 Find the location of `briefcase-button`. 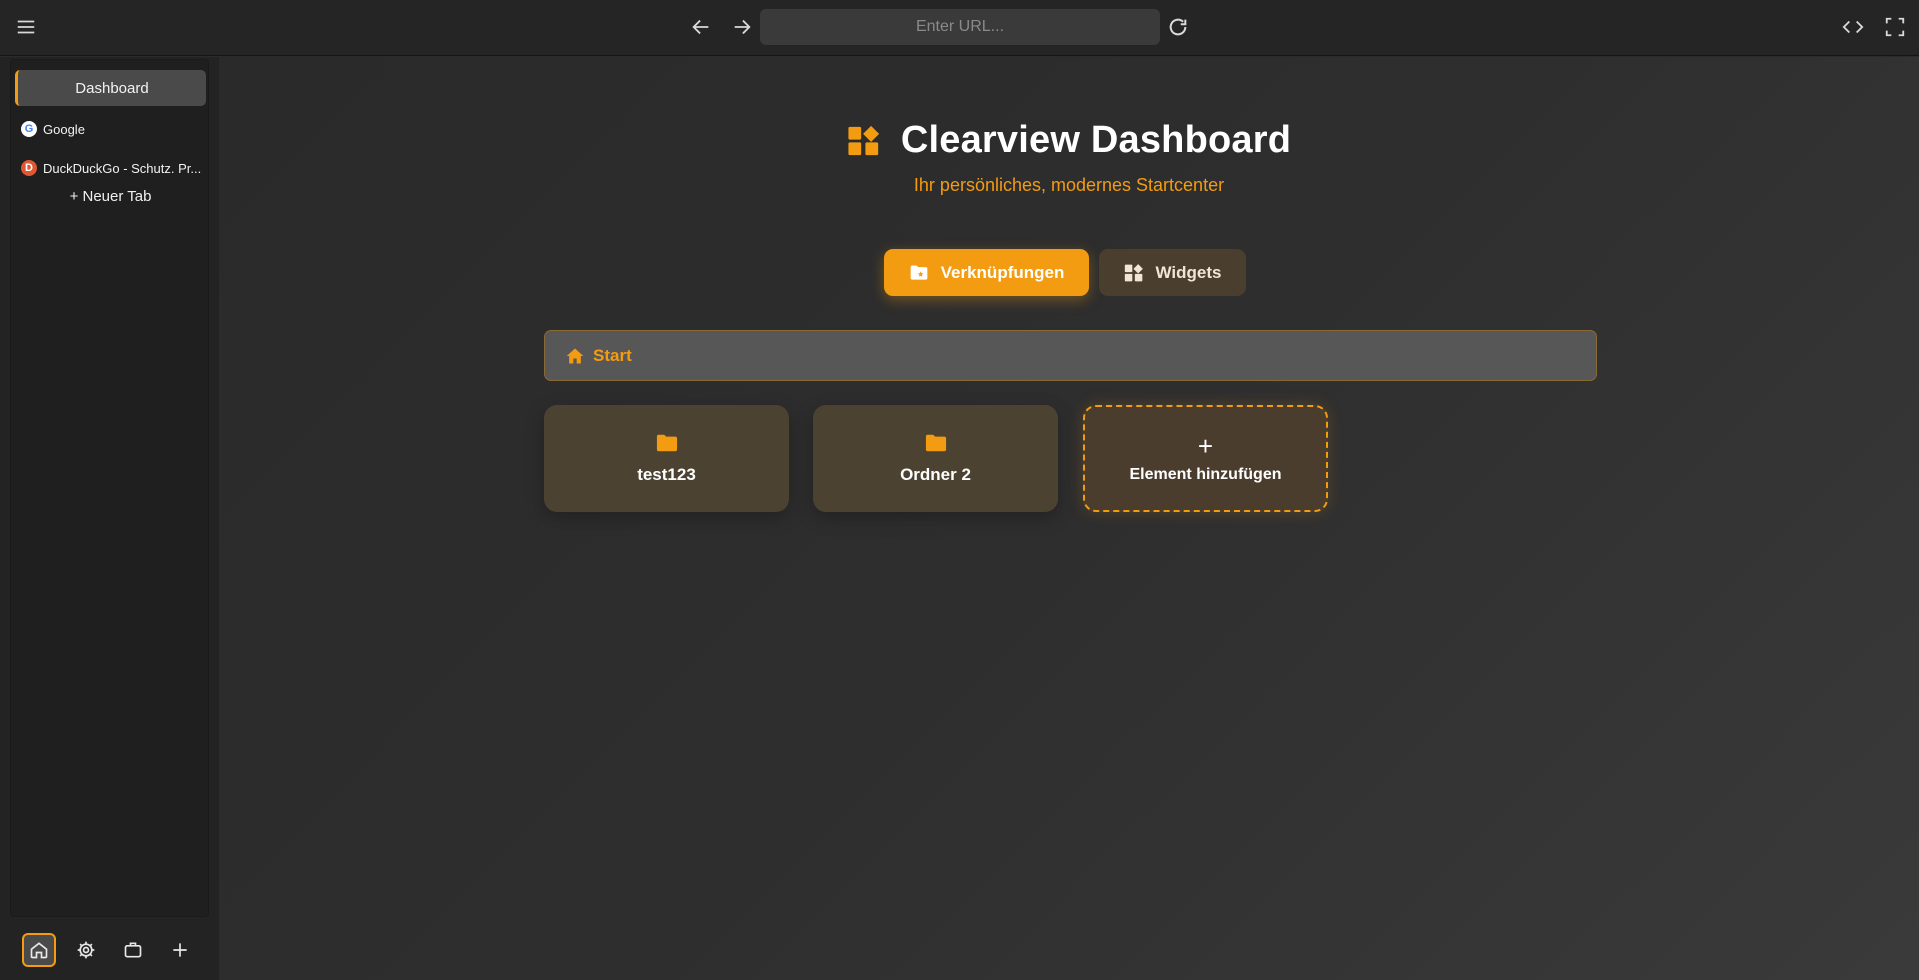

briefcase-button is located at coordinates (133, 950).